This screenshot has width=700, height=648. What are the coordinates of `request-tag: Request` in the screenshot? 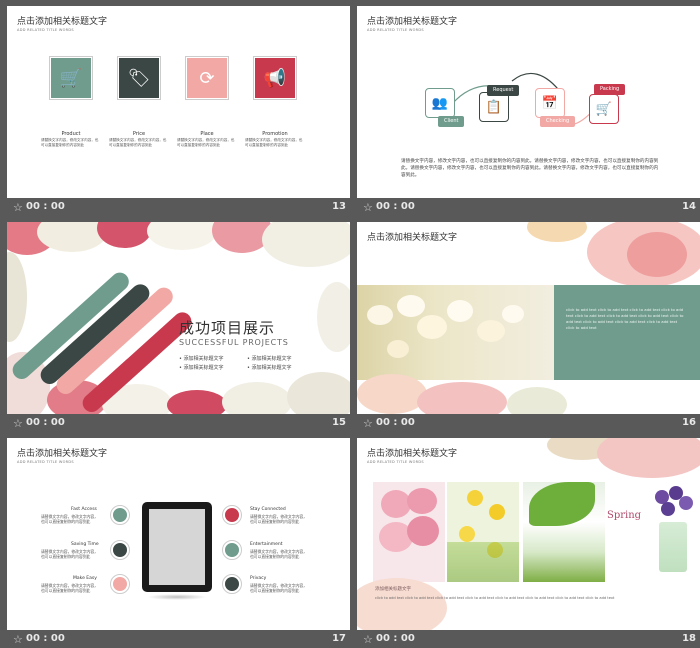 It's located at (503, 90).